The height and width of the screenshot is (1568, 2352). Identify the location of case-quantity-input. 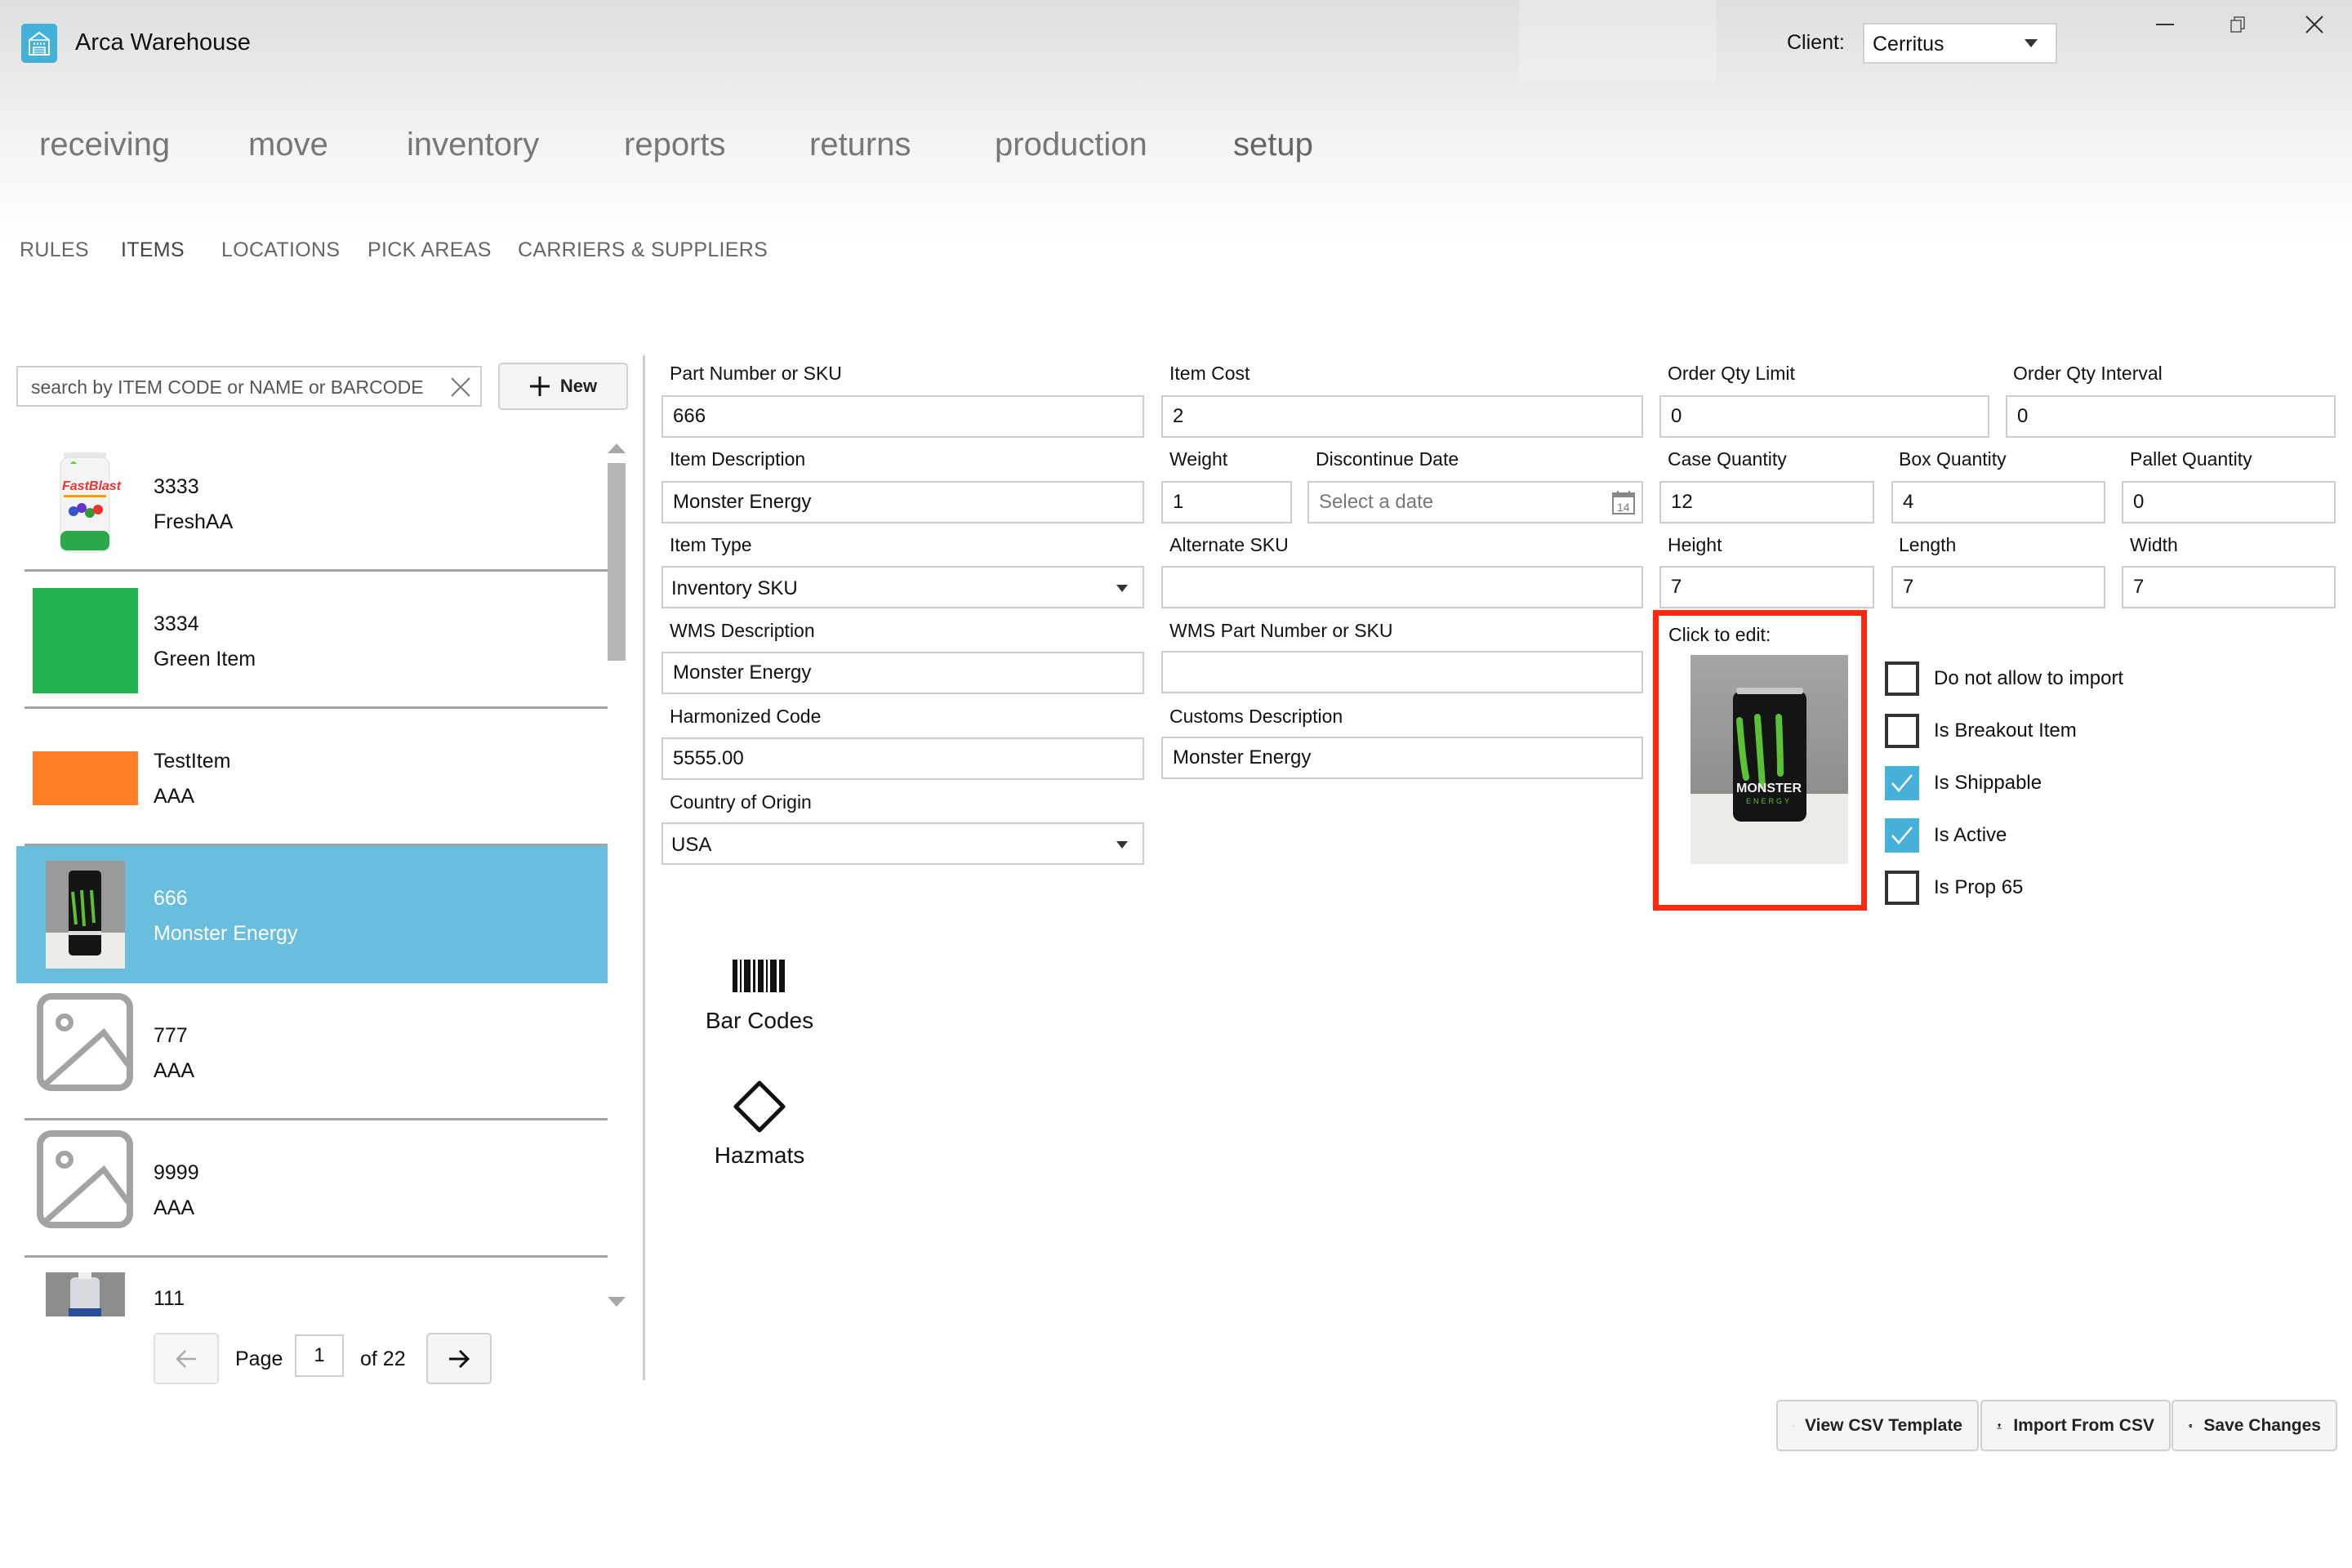
(1767, 502).